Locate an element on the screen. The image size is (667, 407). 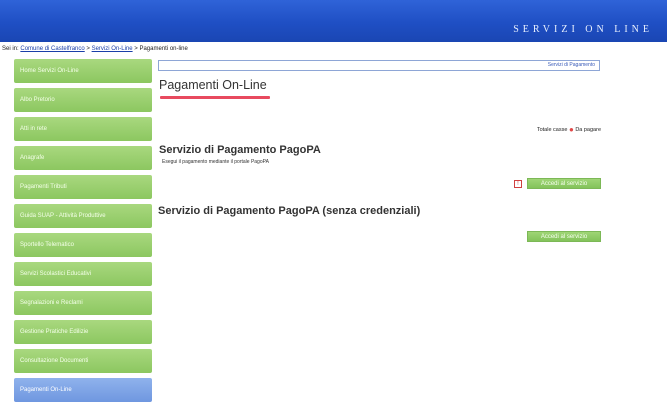
sidebar-item-pagamenti: Pagamenti On-Line is located at coordinates (83, 390).